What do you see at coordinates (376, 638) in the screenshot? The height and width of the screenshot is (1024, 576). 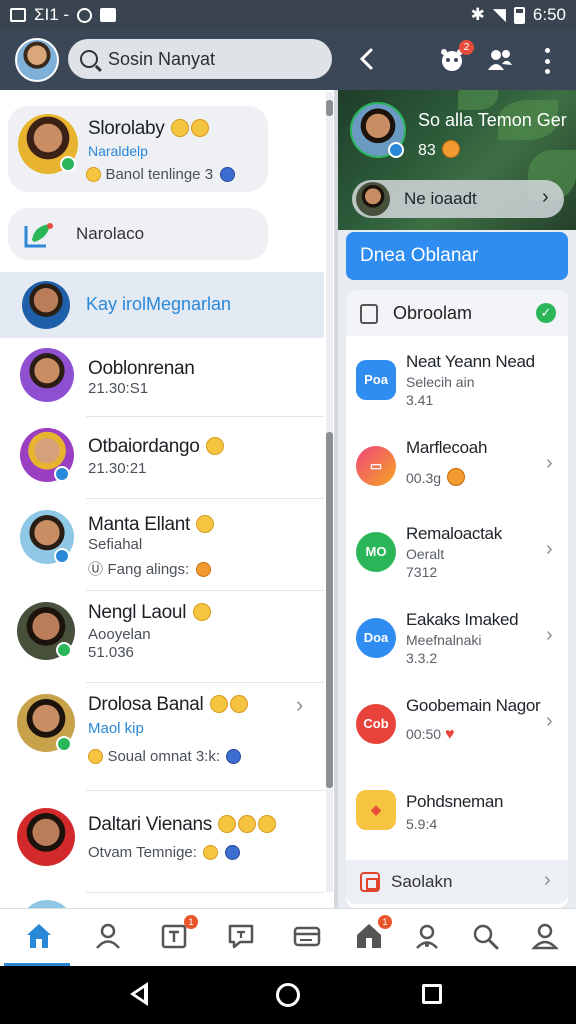 I see `app-icon: Doa` at bounding box center [376, 638].